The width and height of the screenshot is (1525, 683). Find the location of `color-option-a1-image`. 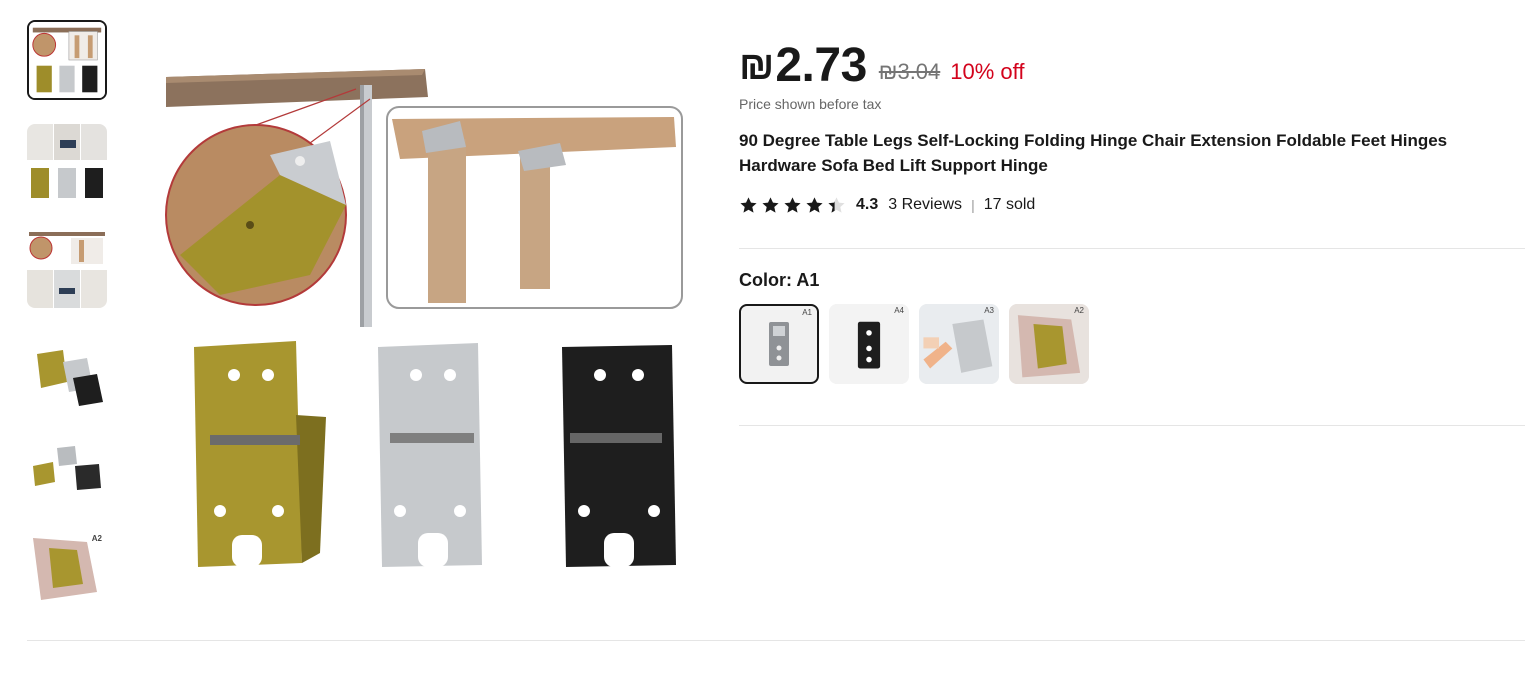

color-option-a1-image is located at coordinates (779, 344).